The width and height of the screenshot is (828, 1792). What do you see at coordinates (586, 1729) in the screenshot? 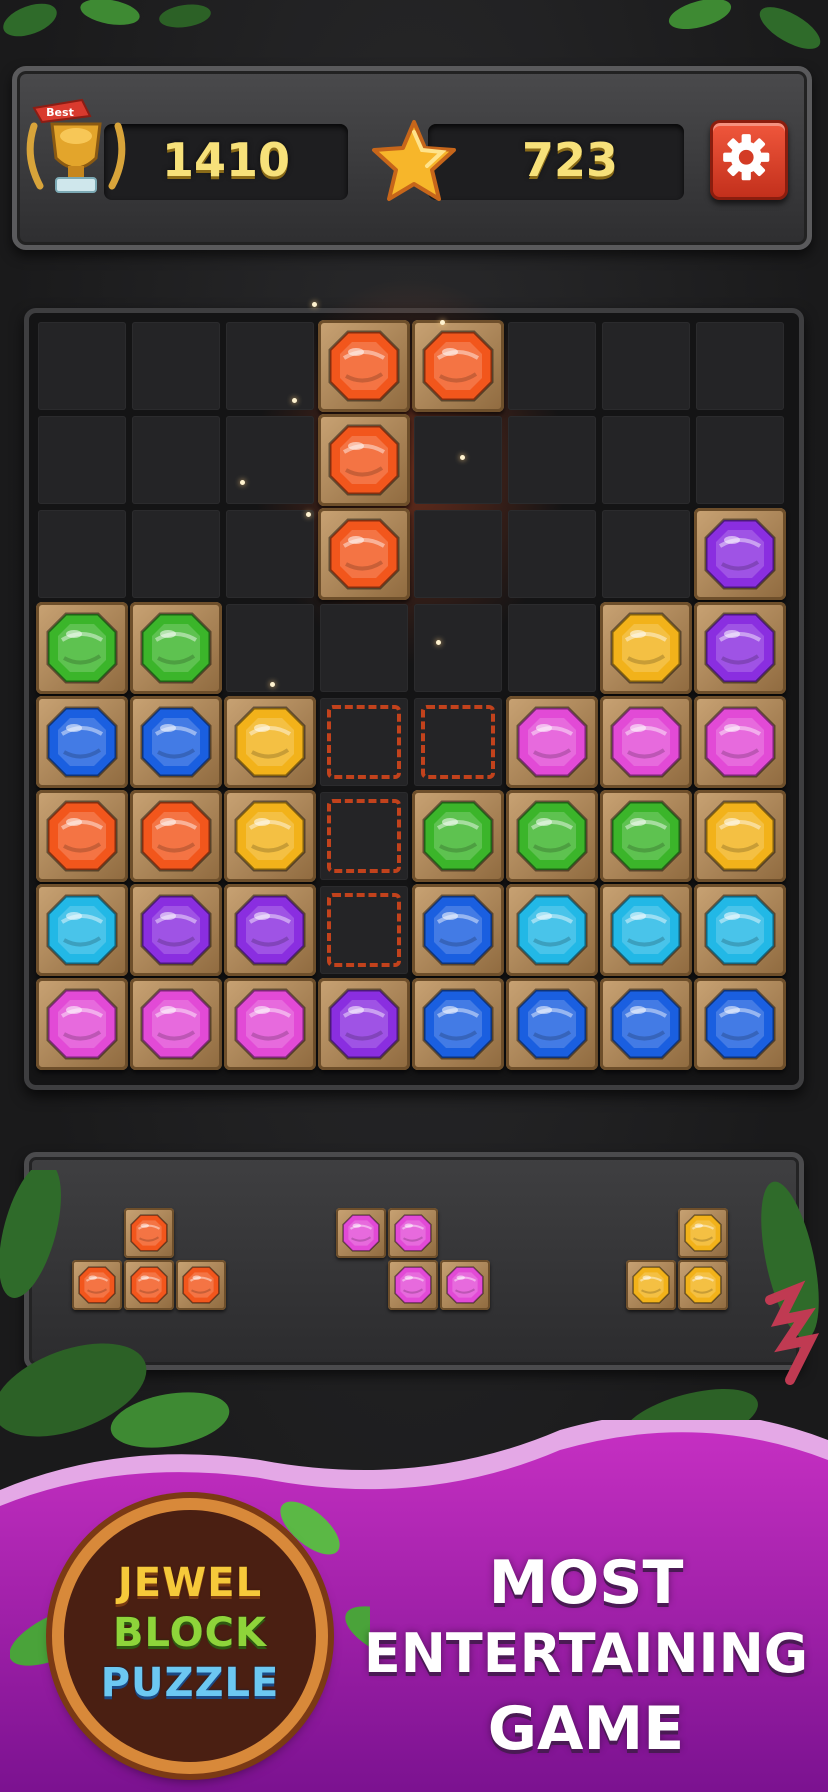
I see `tagline-game: GAME` at bounding box center [586, 1729].